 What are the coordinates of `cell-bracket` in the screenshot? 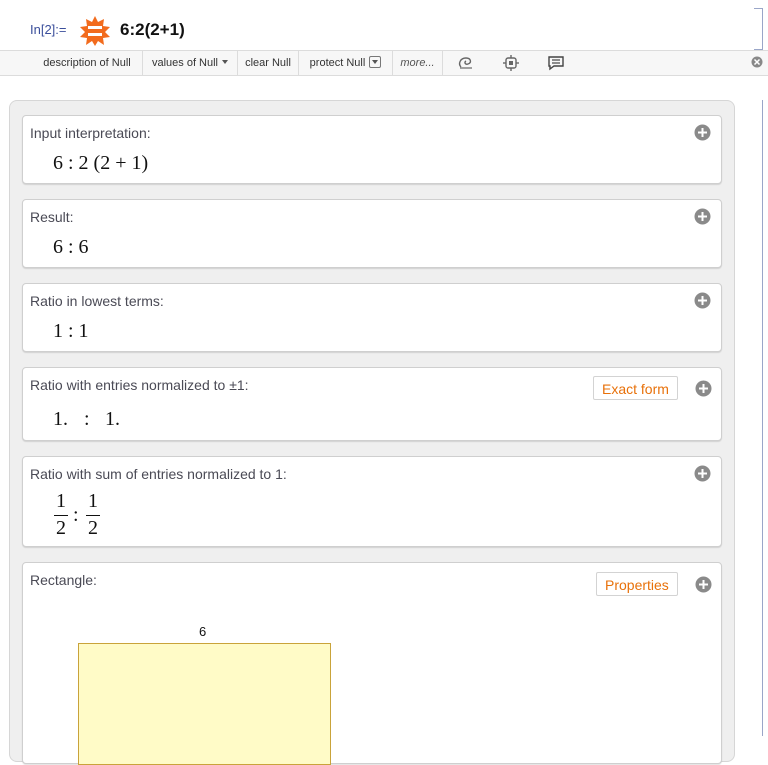 It's located at (758, 29).